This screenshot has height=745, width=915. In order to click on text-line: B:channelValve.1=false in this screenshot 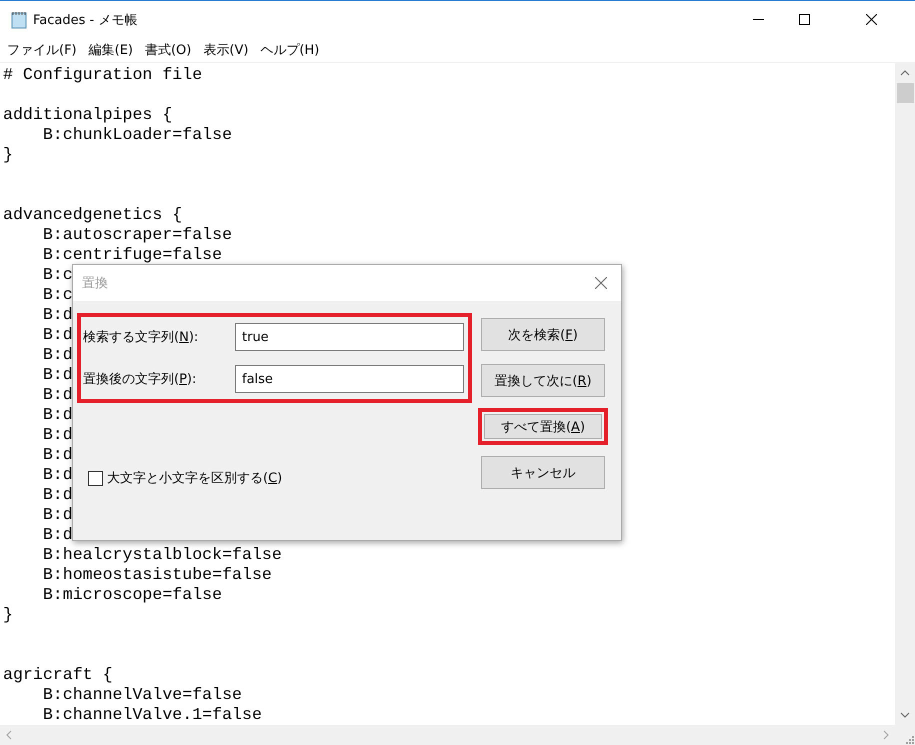, I will do `click(152, 715)`.